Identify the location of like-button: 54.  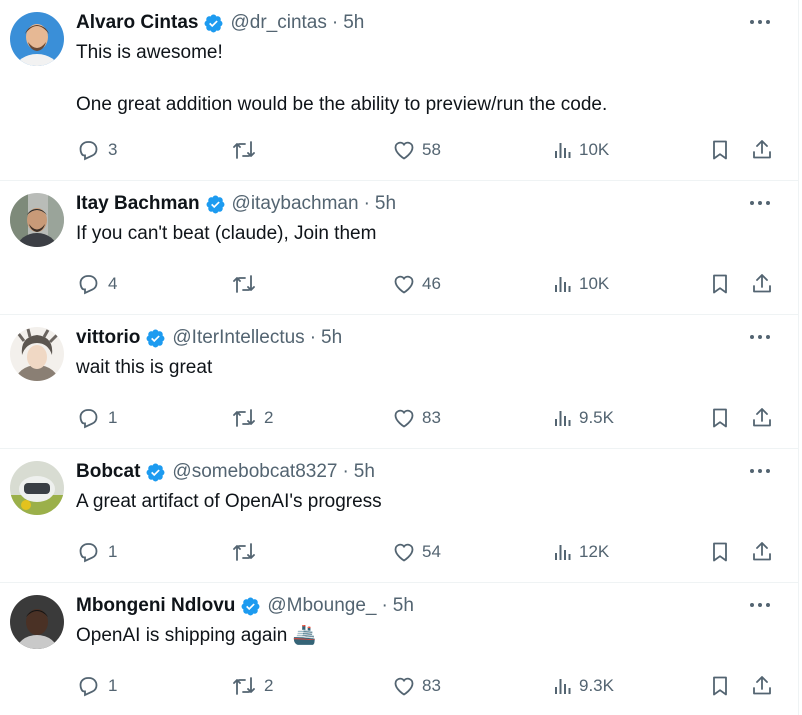
(416, 552).